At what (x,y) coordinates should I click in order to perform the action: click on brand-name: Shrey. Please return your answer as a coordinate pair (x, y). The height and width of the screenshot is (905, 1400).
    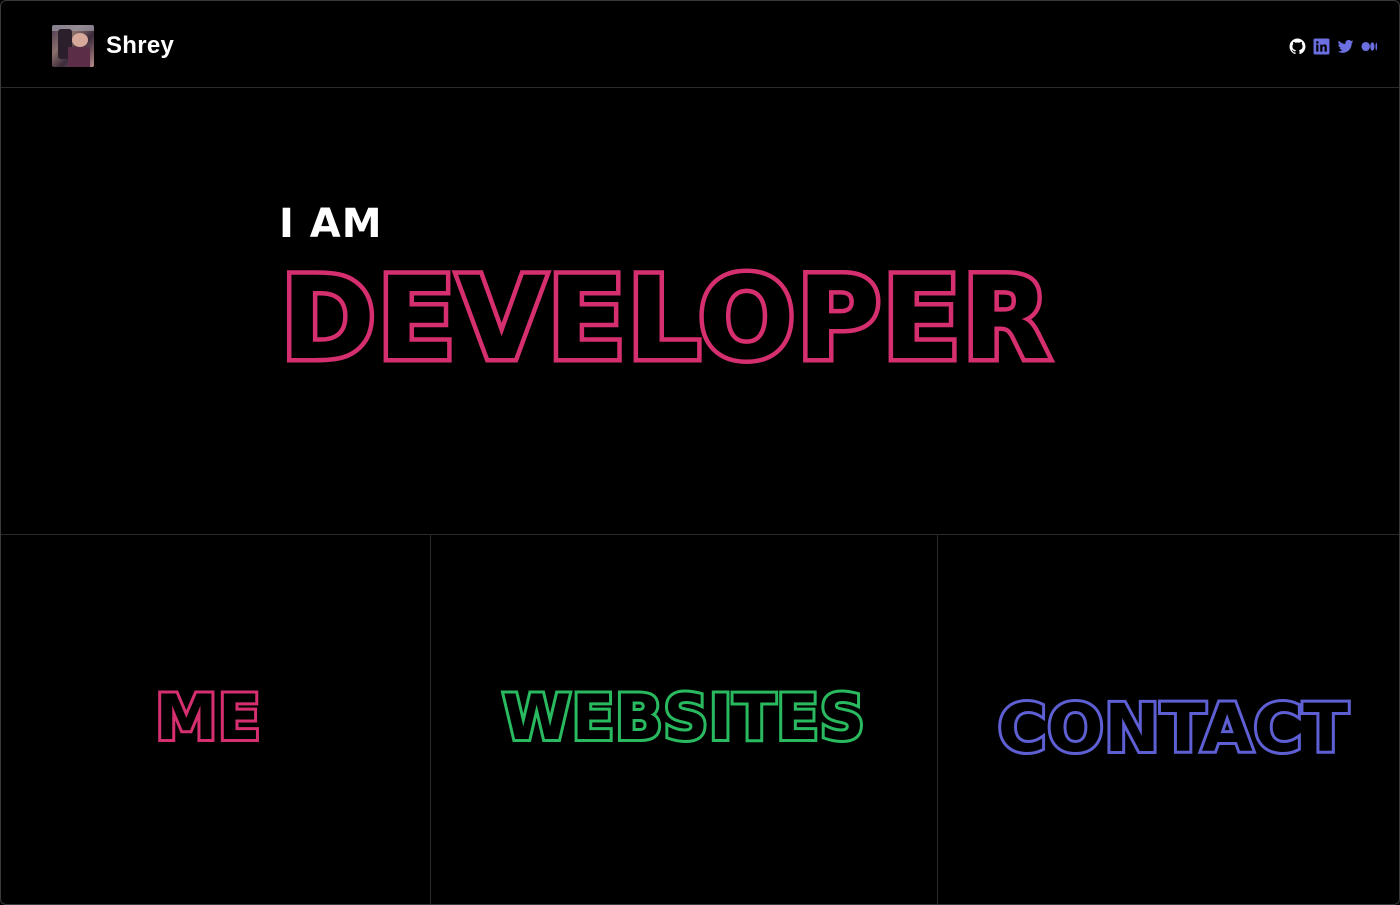
    Looking at the image, I should click on (140, 45).